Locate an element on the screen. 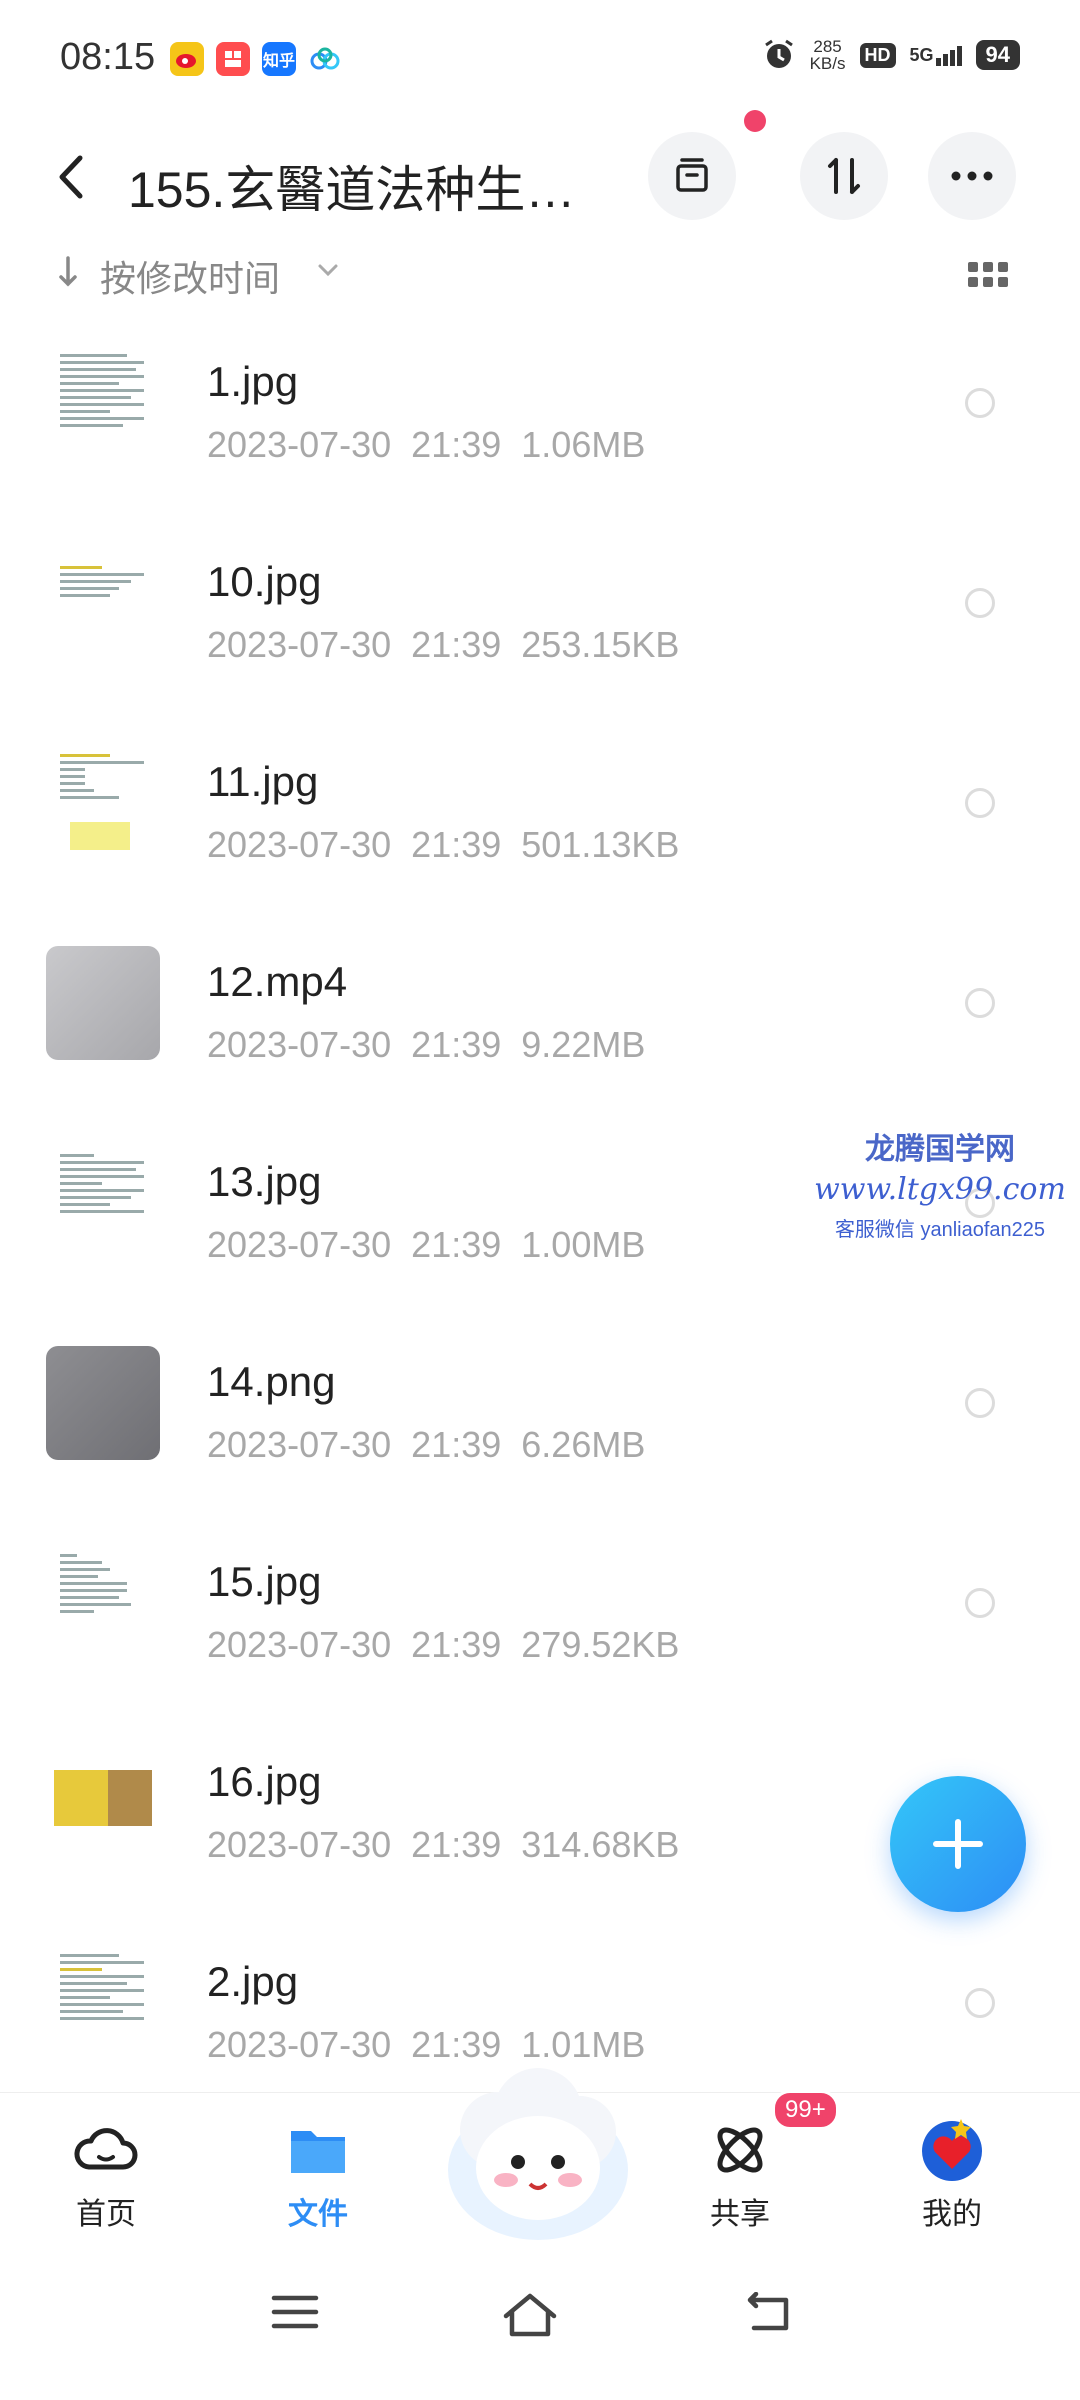 The image size is (1080, 2400). back-button is located at coordinates (72, 177).